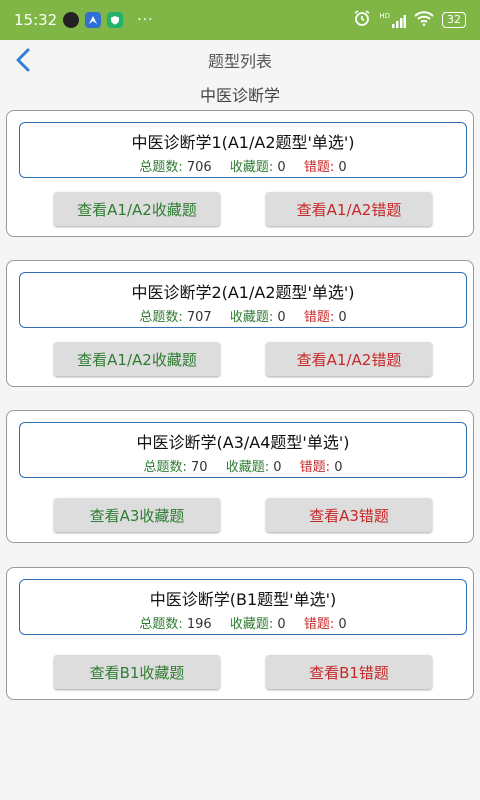 This screenshot has width=480, height=800. I want to click on view-favorites-button: 查看B1收藏题, so click(137, 672).